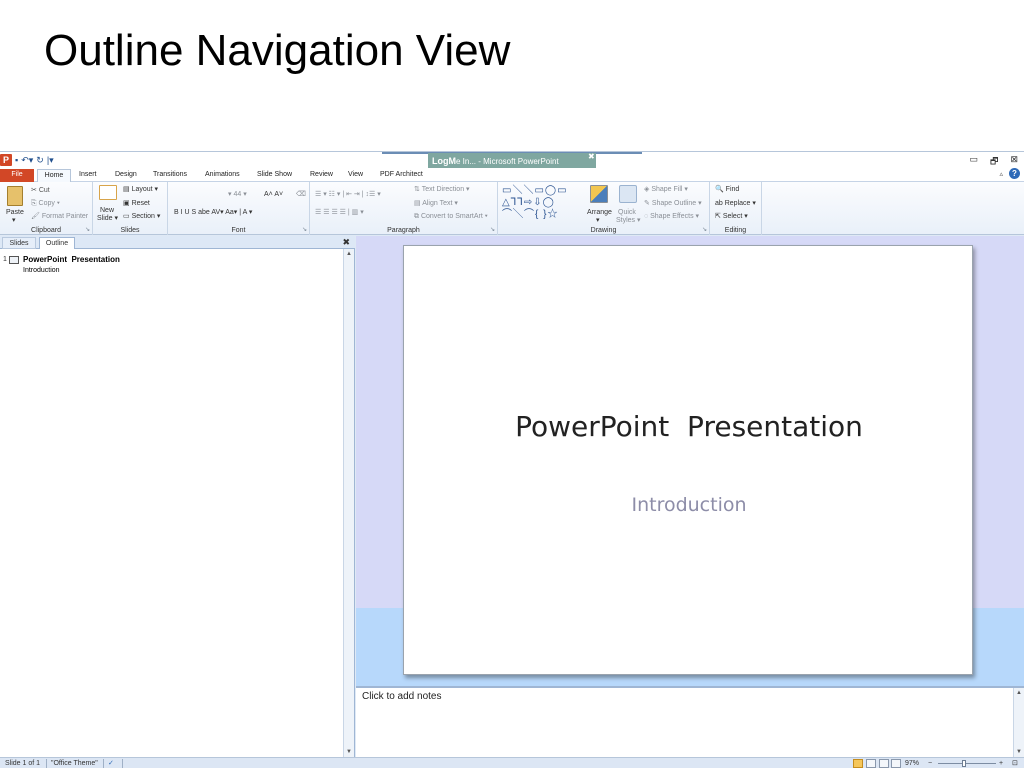 The height and width of the screenshot is (768, 1024). Describe the element at coordinates (87, 229) in the screenshot. I see `clipboard-launcher-icon: ↘` at that location.